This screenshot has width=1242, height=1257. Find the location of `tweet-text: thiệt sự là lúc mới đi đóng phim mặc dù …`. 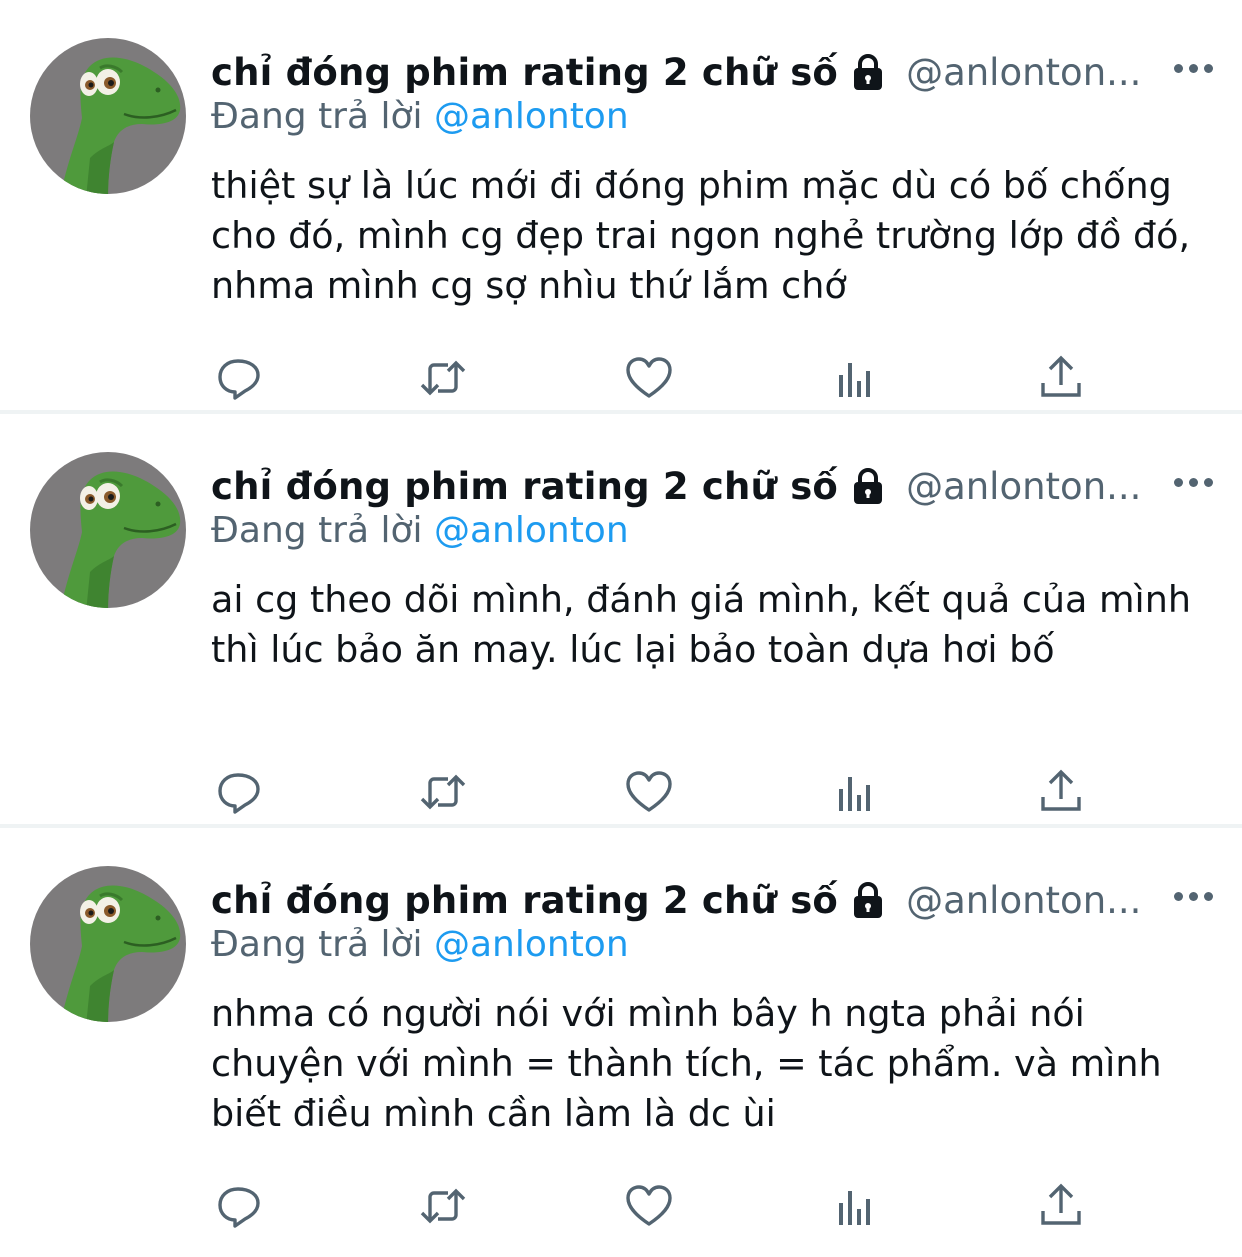

tweet-text: thiệt sự là lúc mới đi đóng phim mặc dù … is located at coordinates (701, 235).